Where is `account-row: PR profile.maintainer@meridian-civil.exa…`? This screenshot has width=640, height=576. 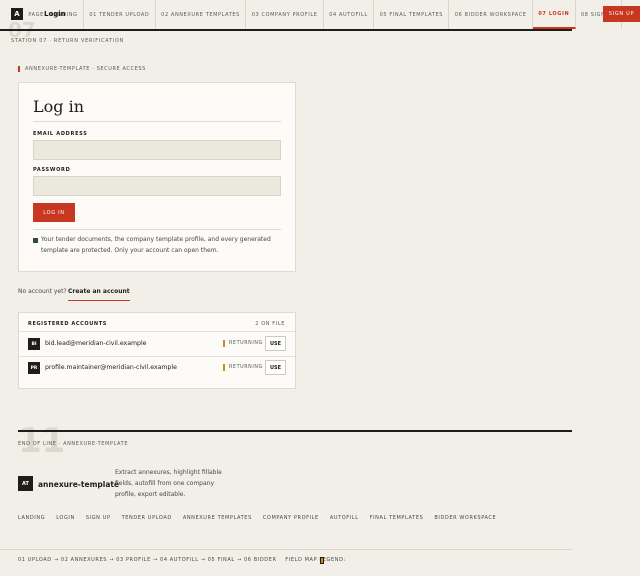
account-row: PR profile.maintainer@meridian-civil.exa… is located at coordinates (158, 368).